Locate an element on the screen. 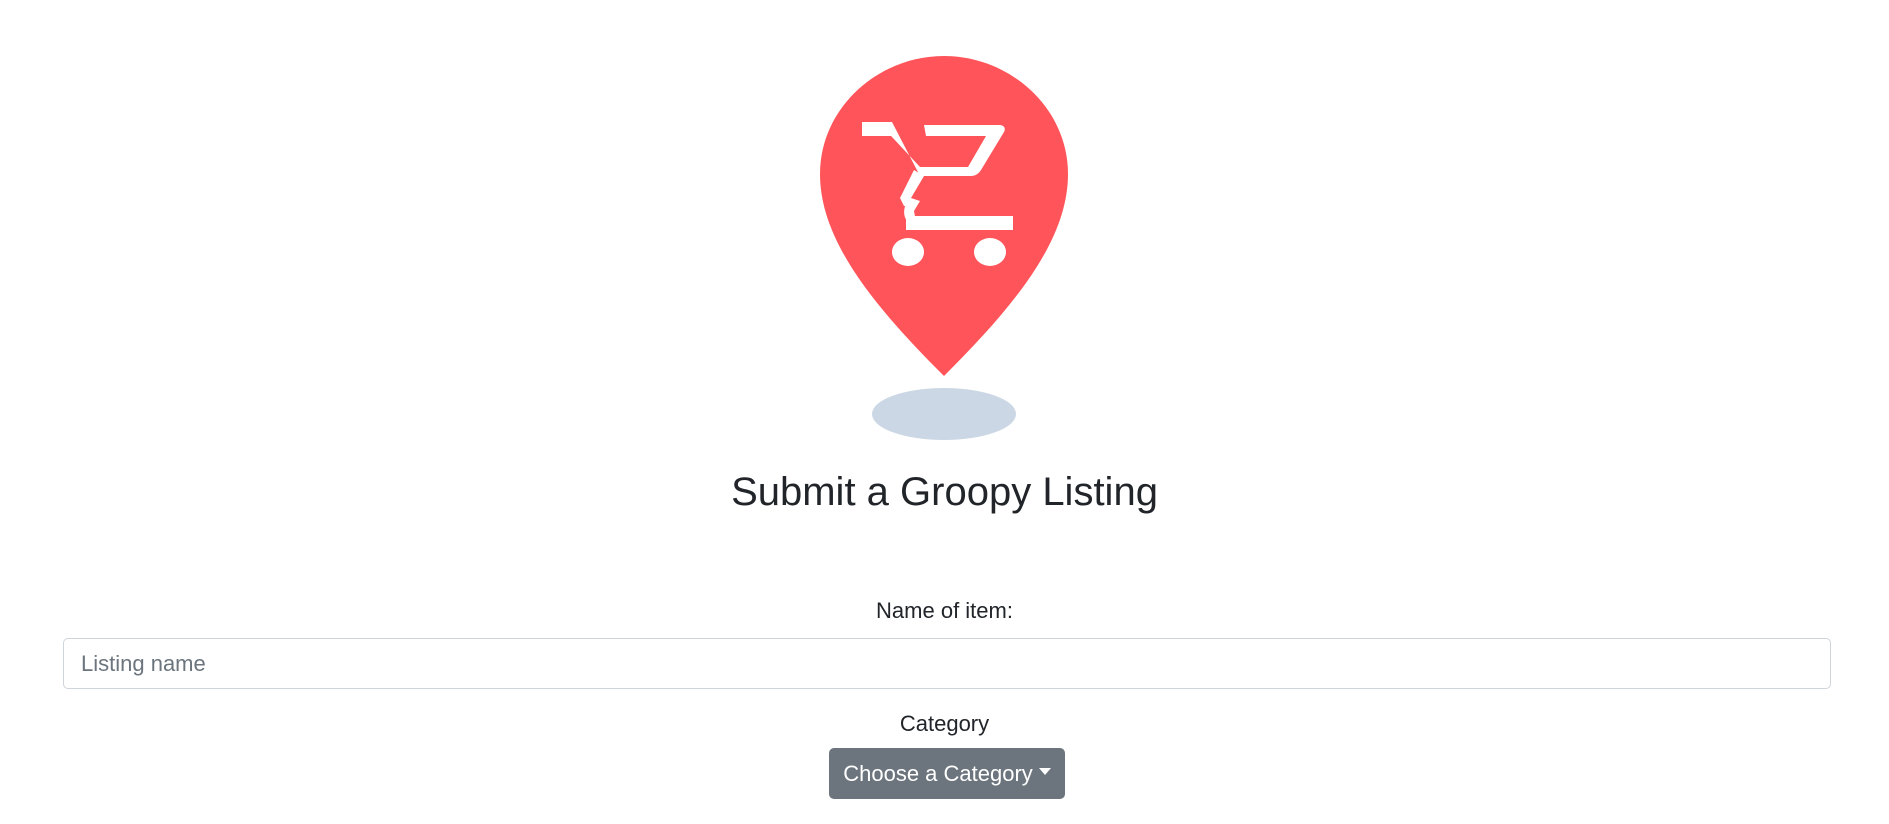 This screenshot has width=1889, height=824. listing-name-input is located at coordinates (947, 663).